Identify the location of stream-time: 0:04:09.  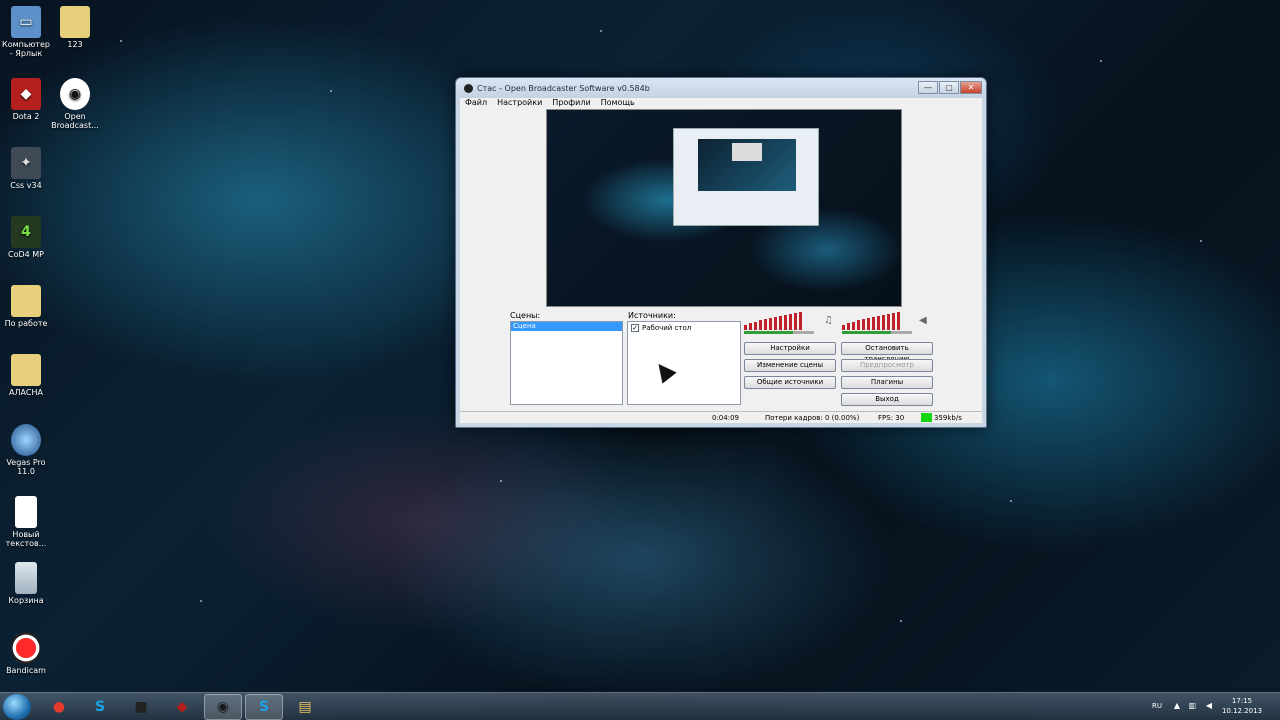
(725, 418).